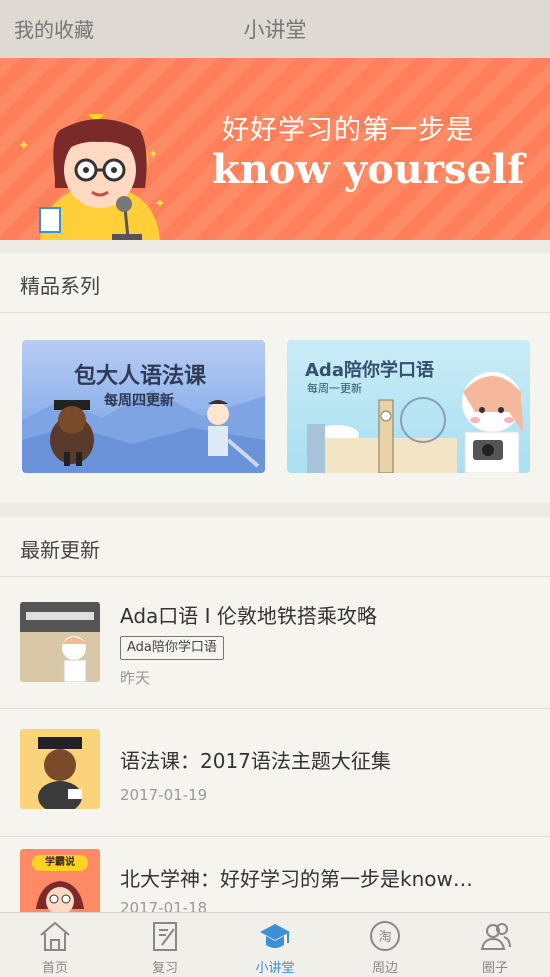  I want to click on tab-lecture-hall: 小讲堂, so click(275, 945).